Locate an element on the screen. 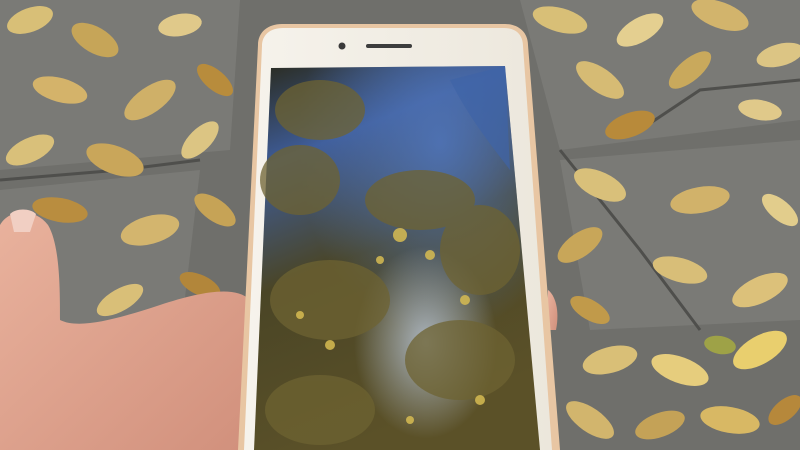 This screenshot has height=450, width=800. earpiece-icon is located at coordinates (389, 46).